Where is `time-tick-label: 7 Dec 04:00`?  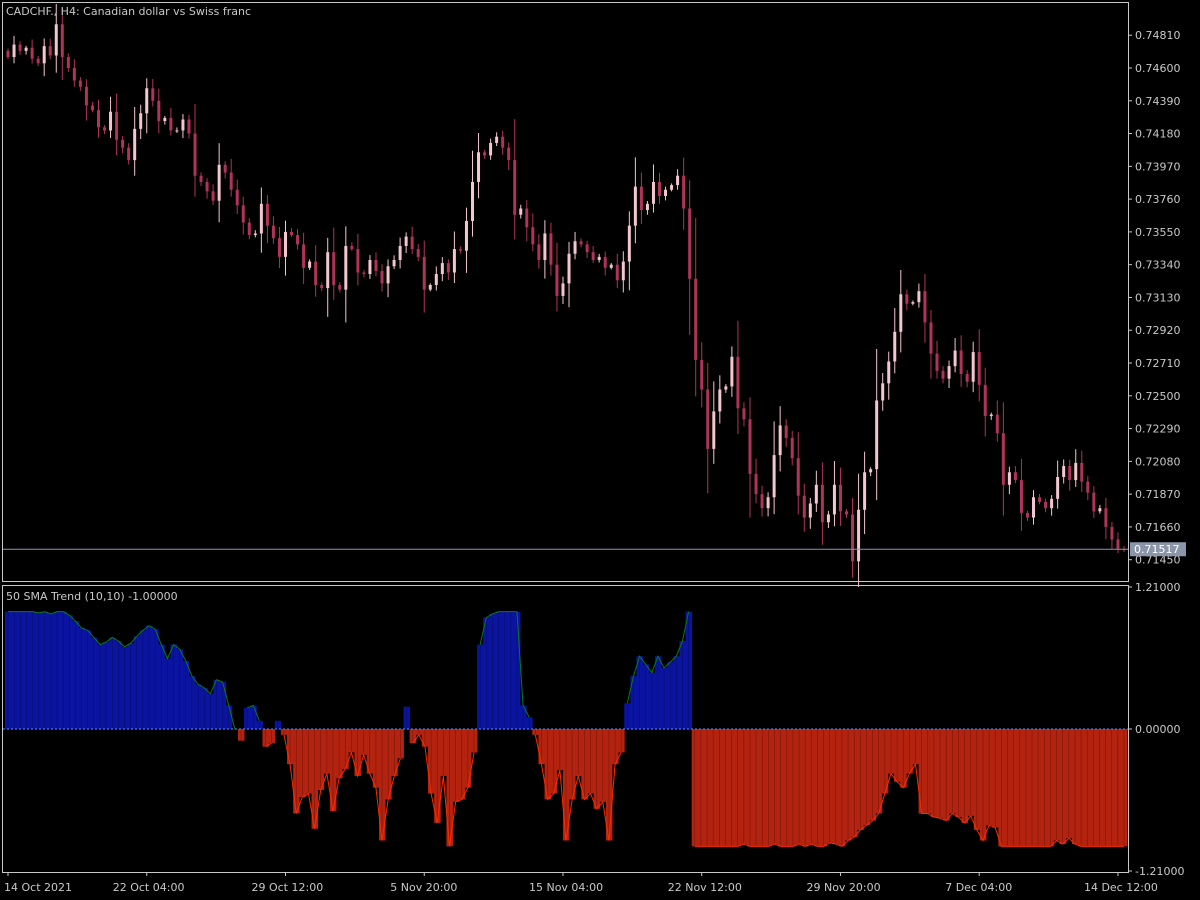 time-tick-label: 7 Dec 04:00 is located at coordinates (978, 887).